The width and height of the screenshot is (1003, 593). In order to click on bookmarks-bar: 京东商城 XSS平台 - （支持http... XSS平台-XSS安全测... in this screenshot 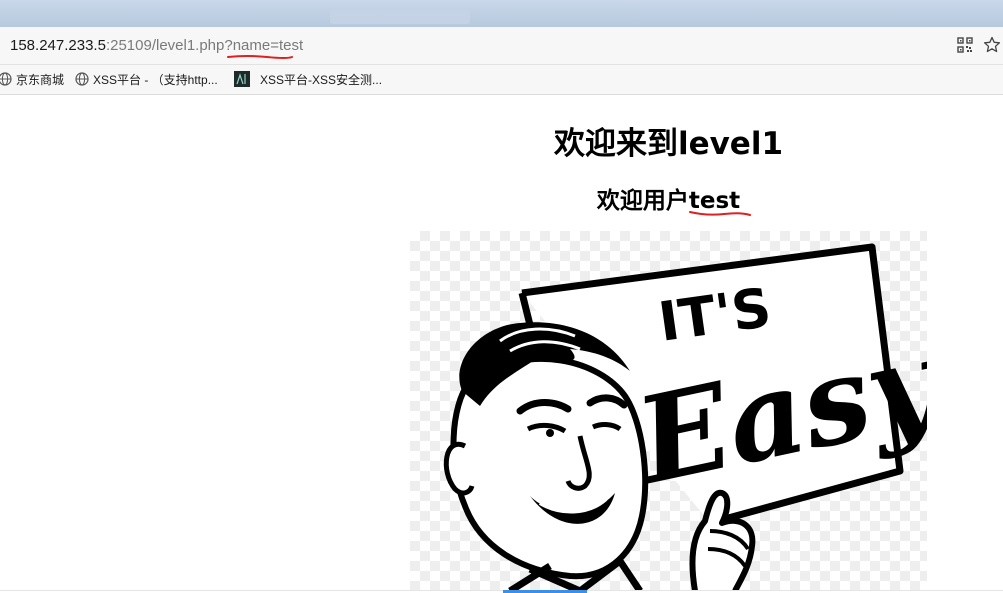, I will do `click(501, 80)`.